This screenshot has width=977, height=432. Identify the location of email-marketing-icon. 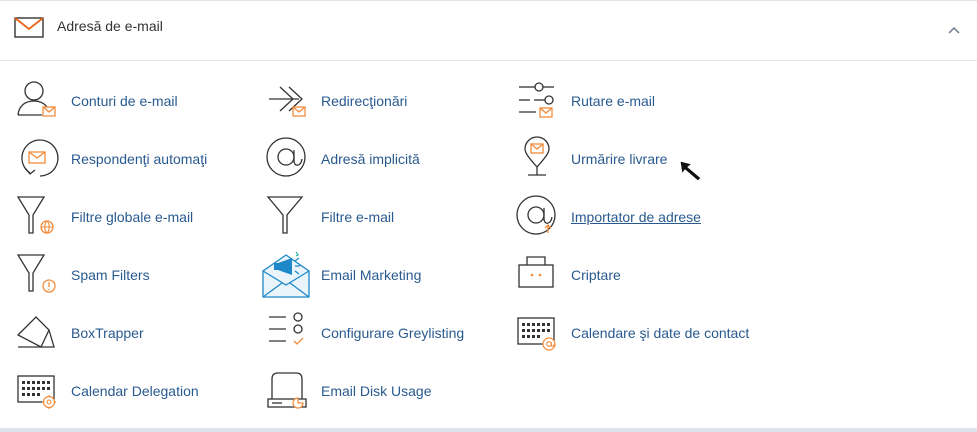
(286, 274).